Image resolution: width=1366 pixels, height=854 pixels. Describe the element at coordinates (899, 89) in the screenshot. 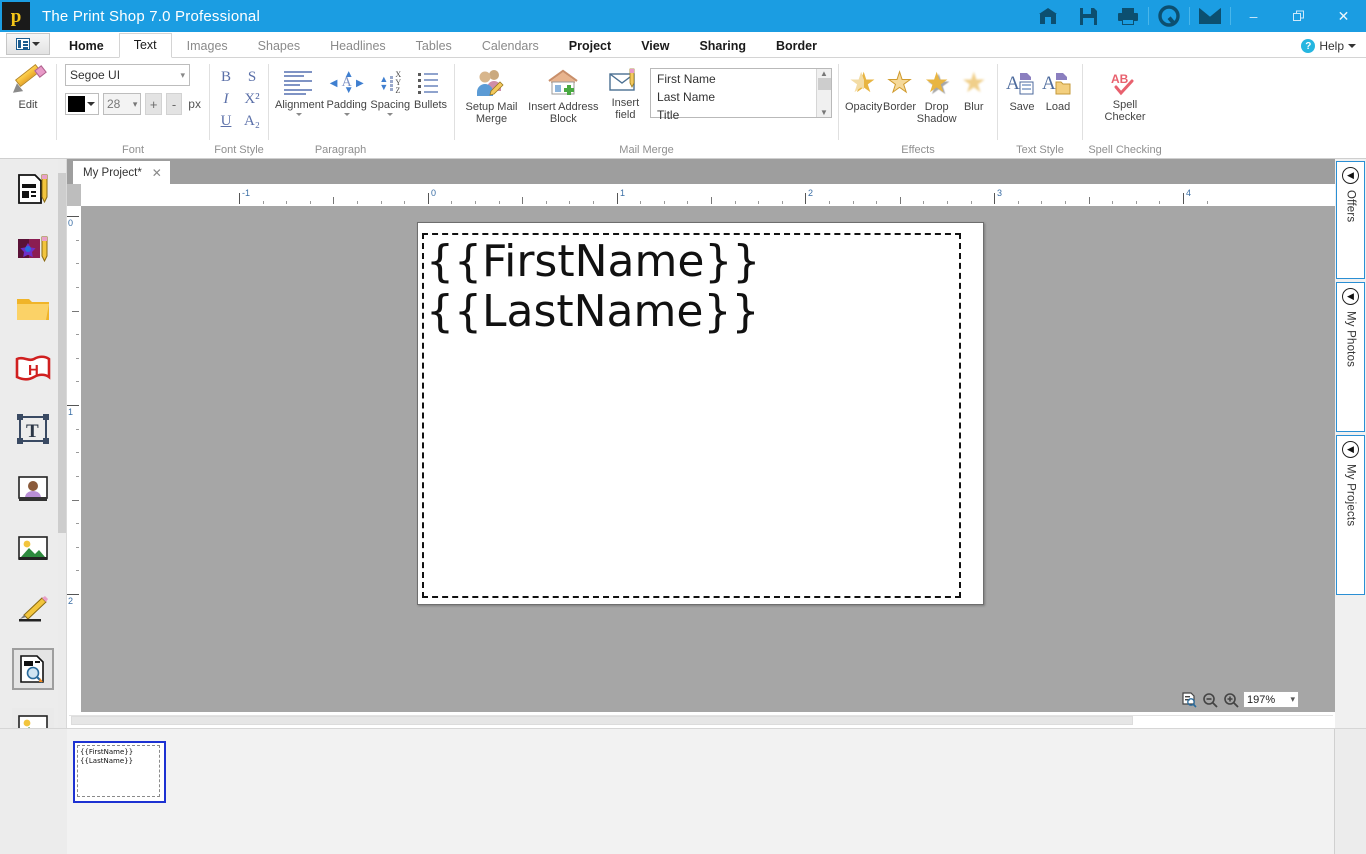

I see `border-button: ★ Border` at that location.